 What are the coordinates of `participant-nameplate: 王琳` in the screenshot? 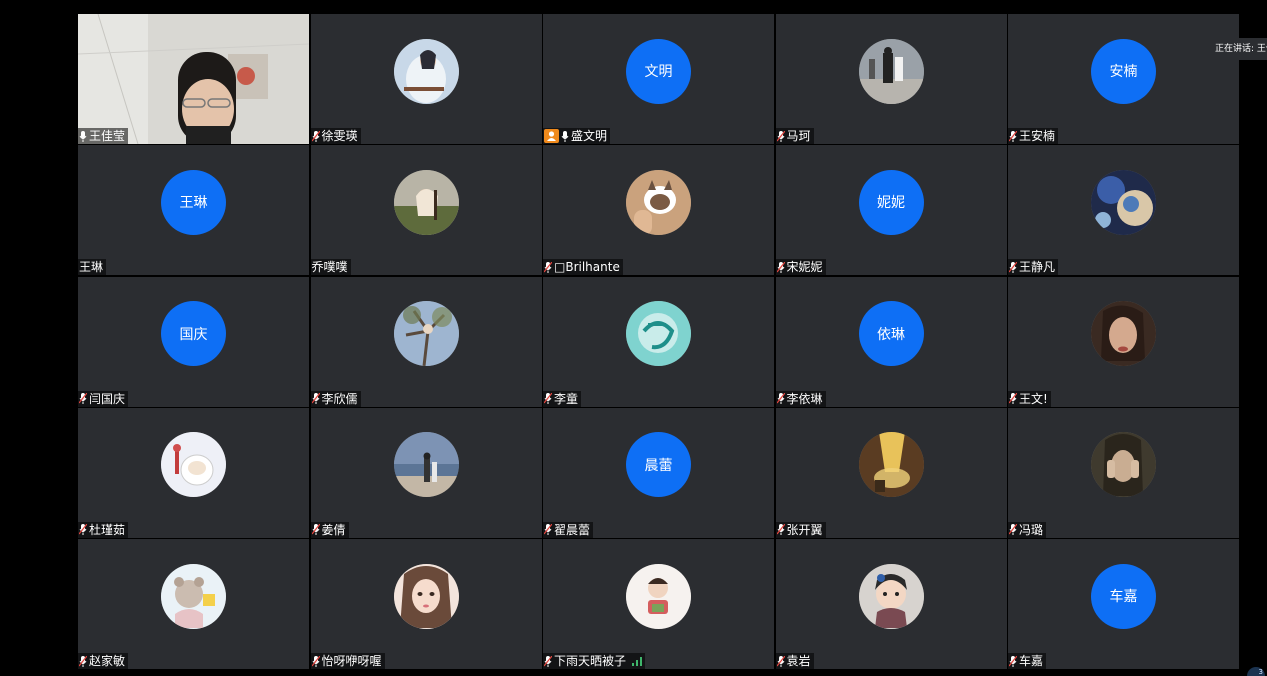 It's located at (92, 267).